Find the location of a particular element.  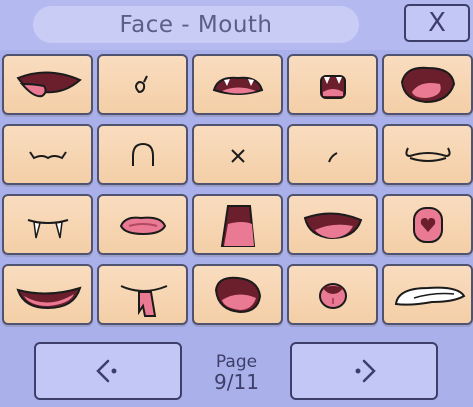

mouth-x-icon is located at coordinates (238, 156).